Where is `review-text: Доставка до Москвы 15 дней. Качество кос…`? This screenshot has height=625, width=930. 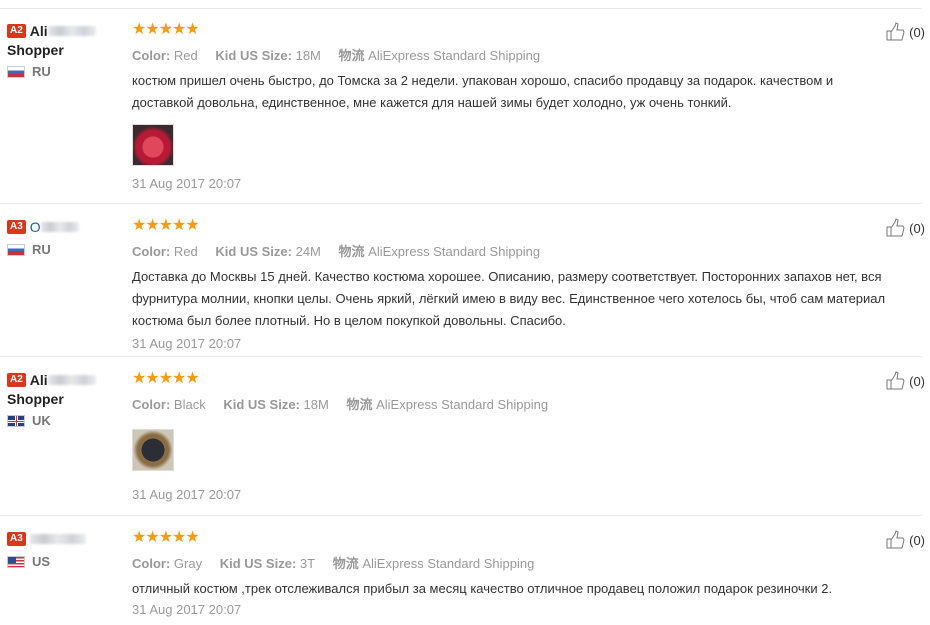 review-text: Доставка до Москвы 15 дней. Качество кос… is located at coordinates (509, 298).